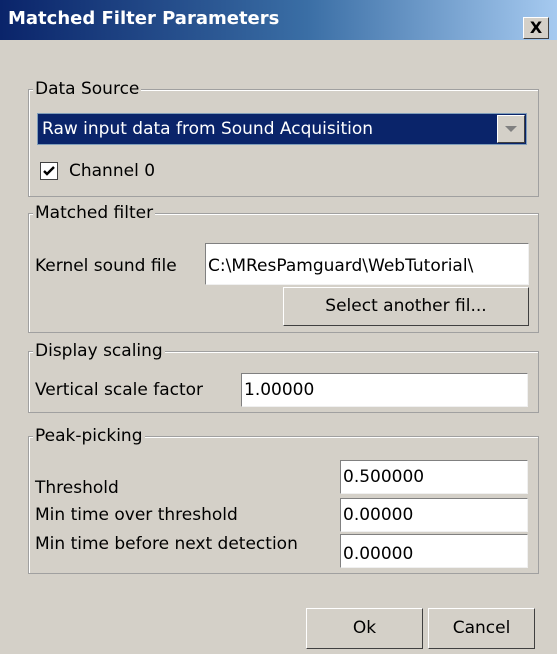  Describe the element at coordinates (94, 213) in the screenshot. I see `matched-filter-group-title: Matched filter` at that location.